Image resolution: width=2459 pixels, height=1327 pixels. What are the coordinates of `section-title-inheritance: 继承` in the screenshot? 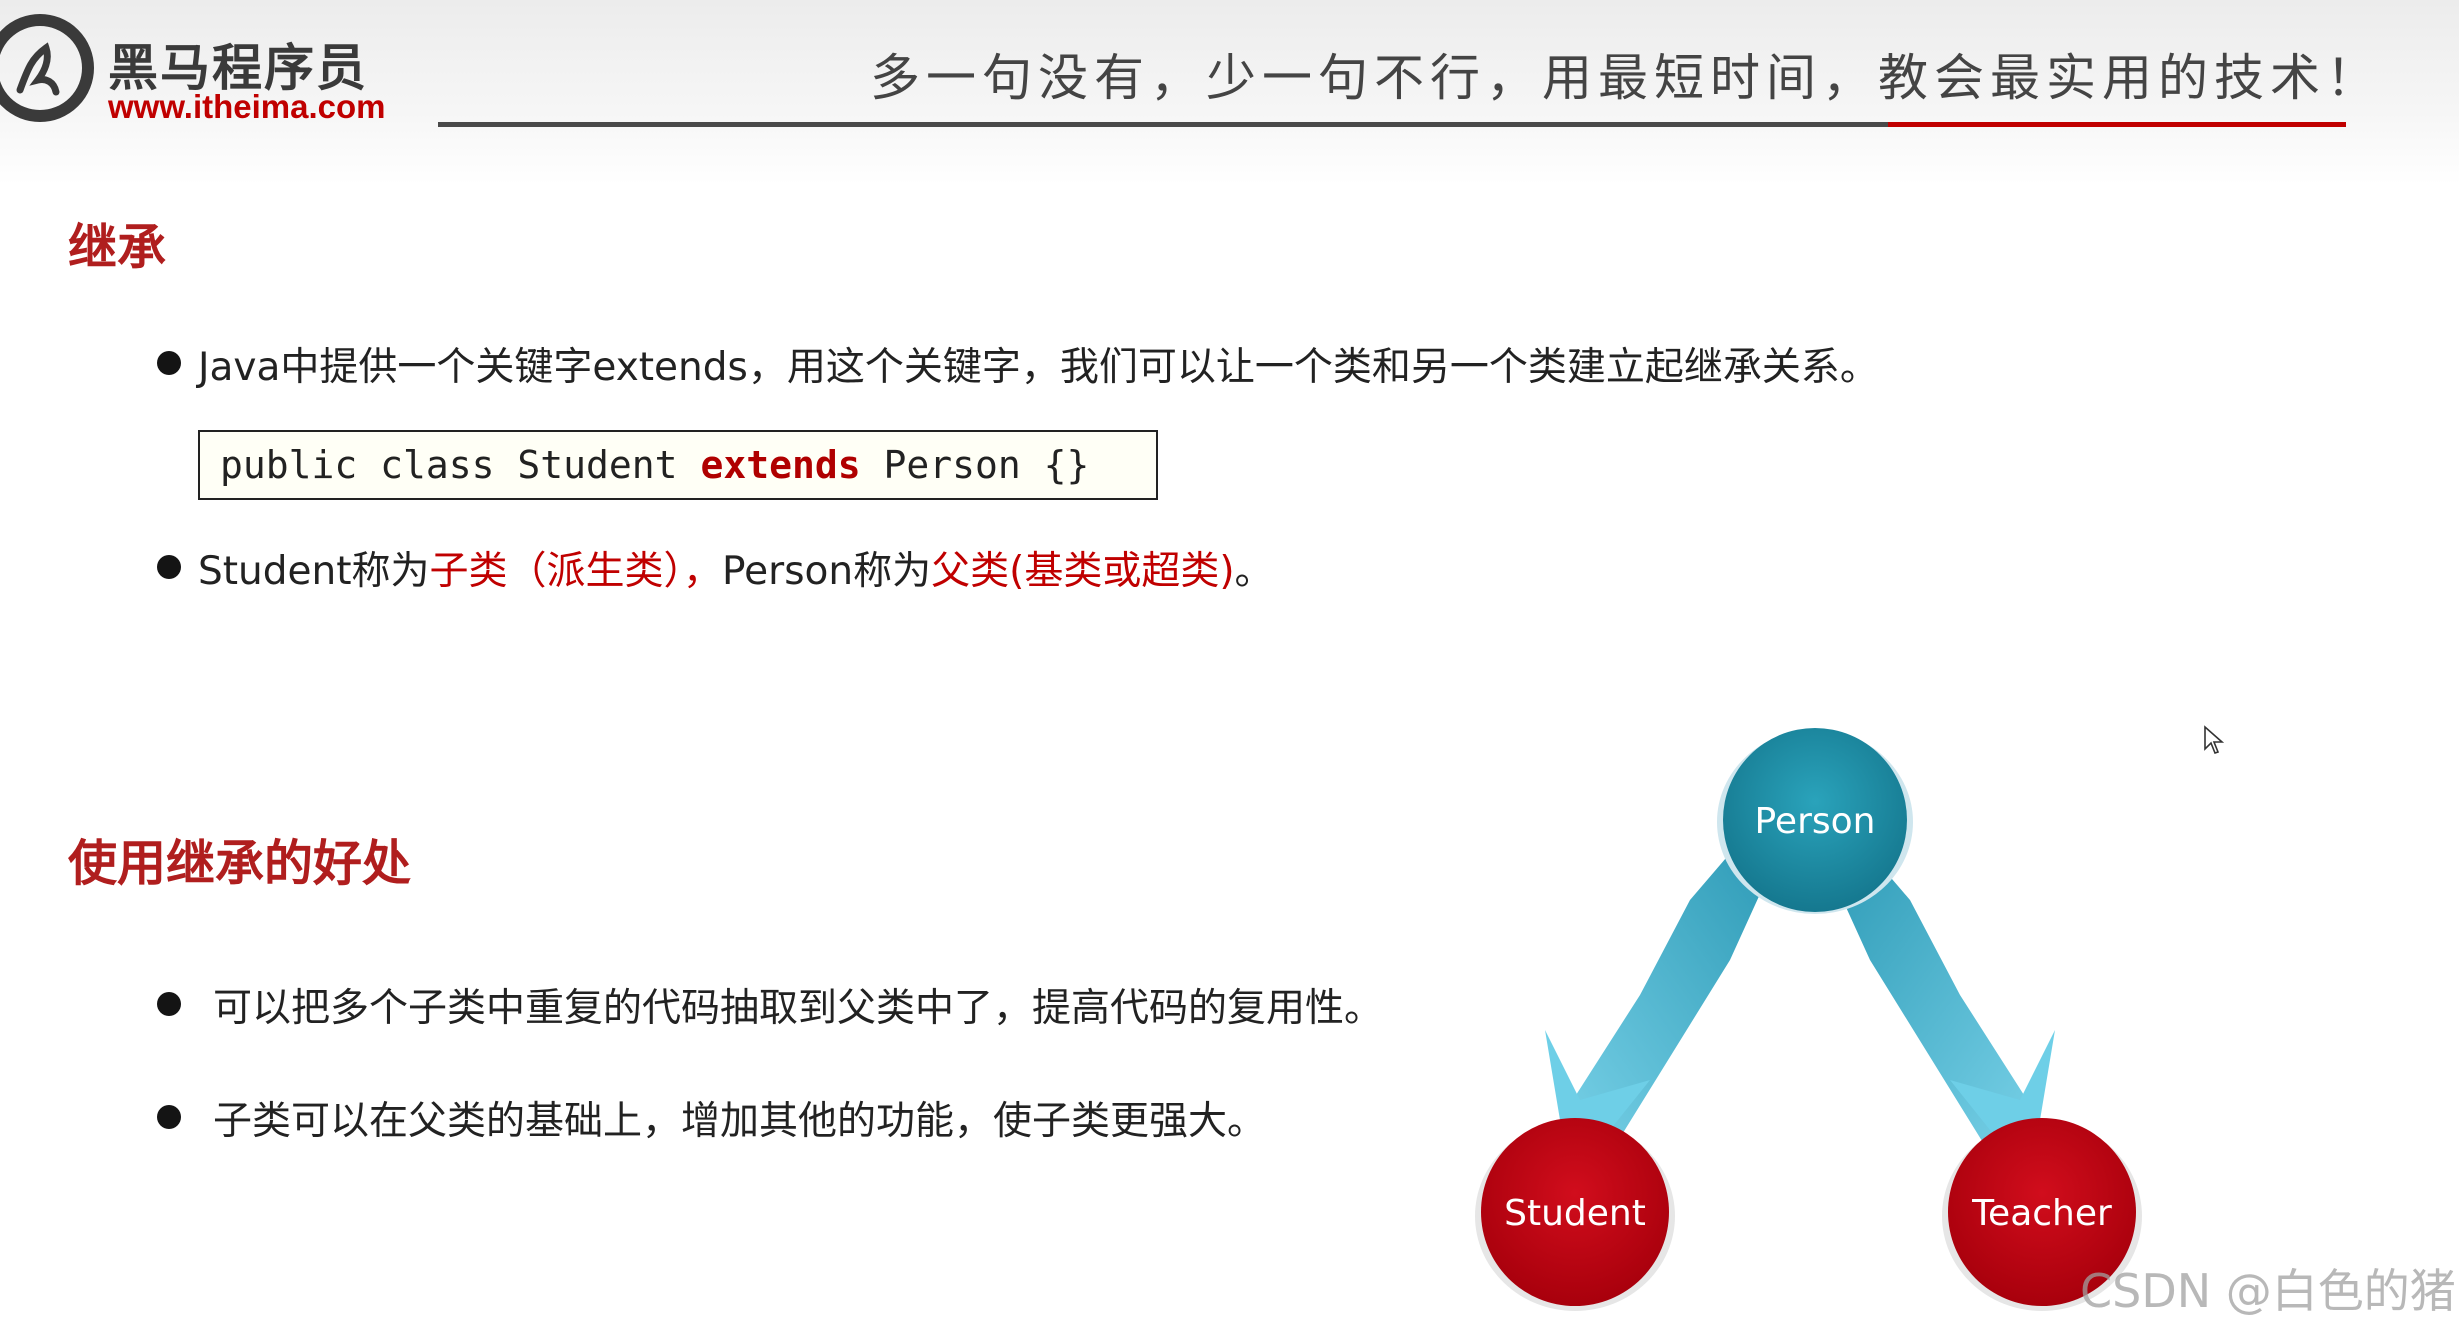 It's located at (117, 247).